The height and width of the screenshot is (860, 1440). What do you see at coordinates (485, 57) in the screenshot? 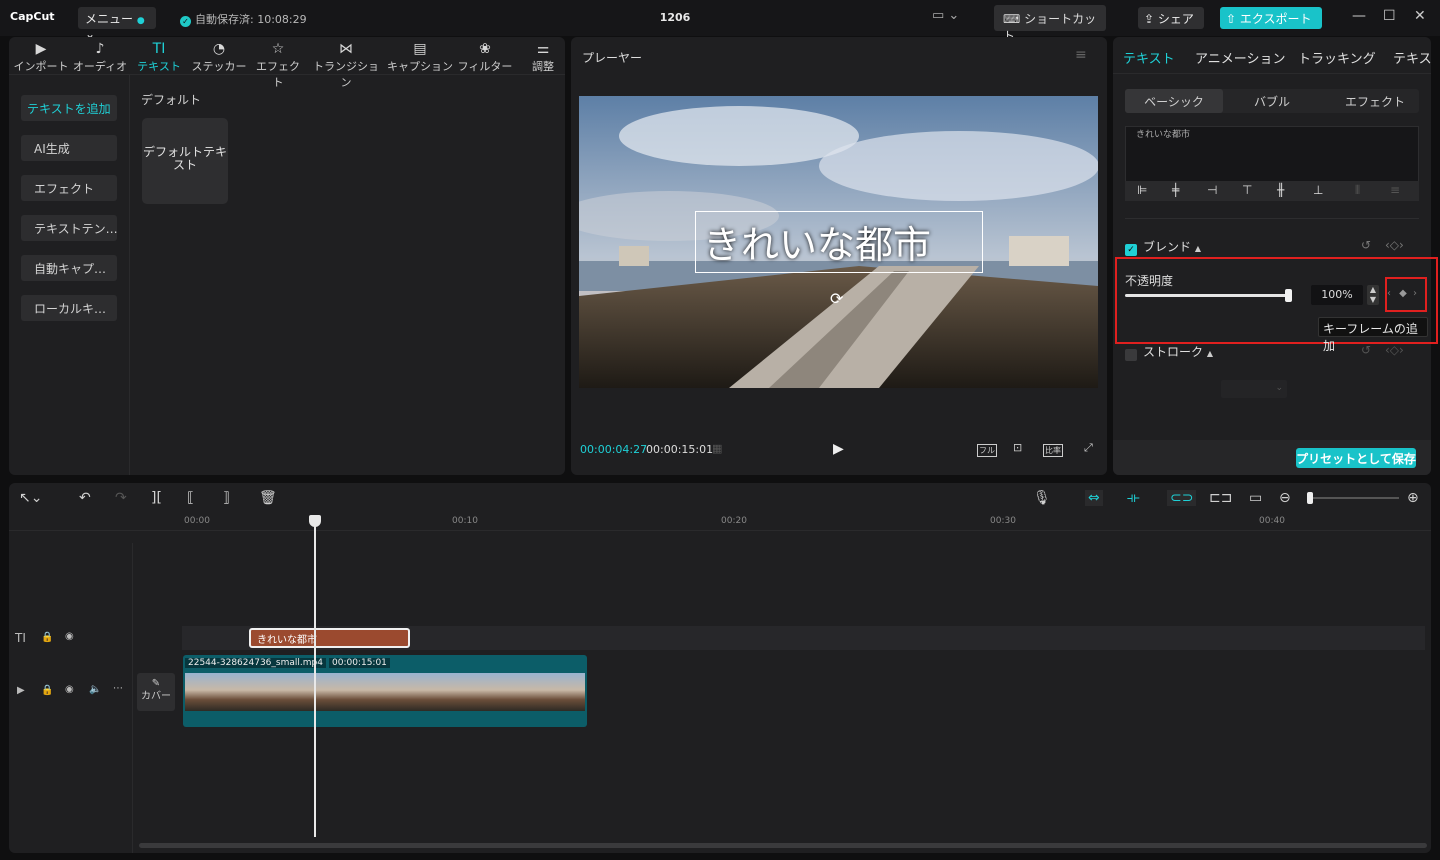
I see `tab-filter: ❀ フィルター` at bounding box center [485, 57].